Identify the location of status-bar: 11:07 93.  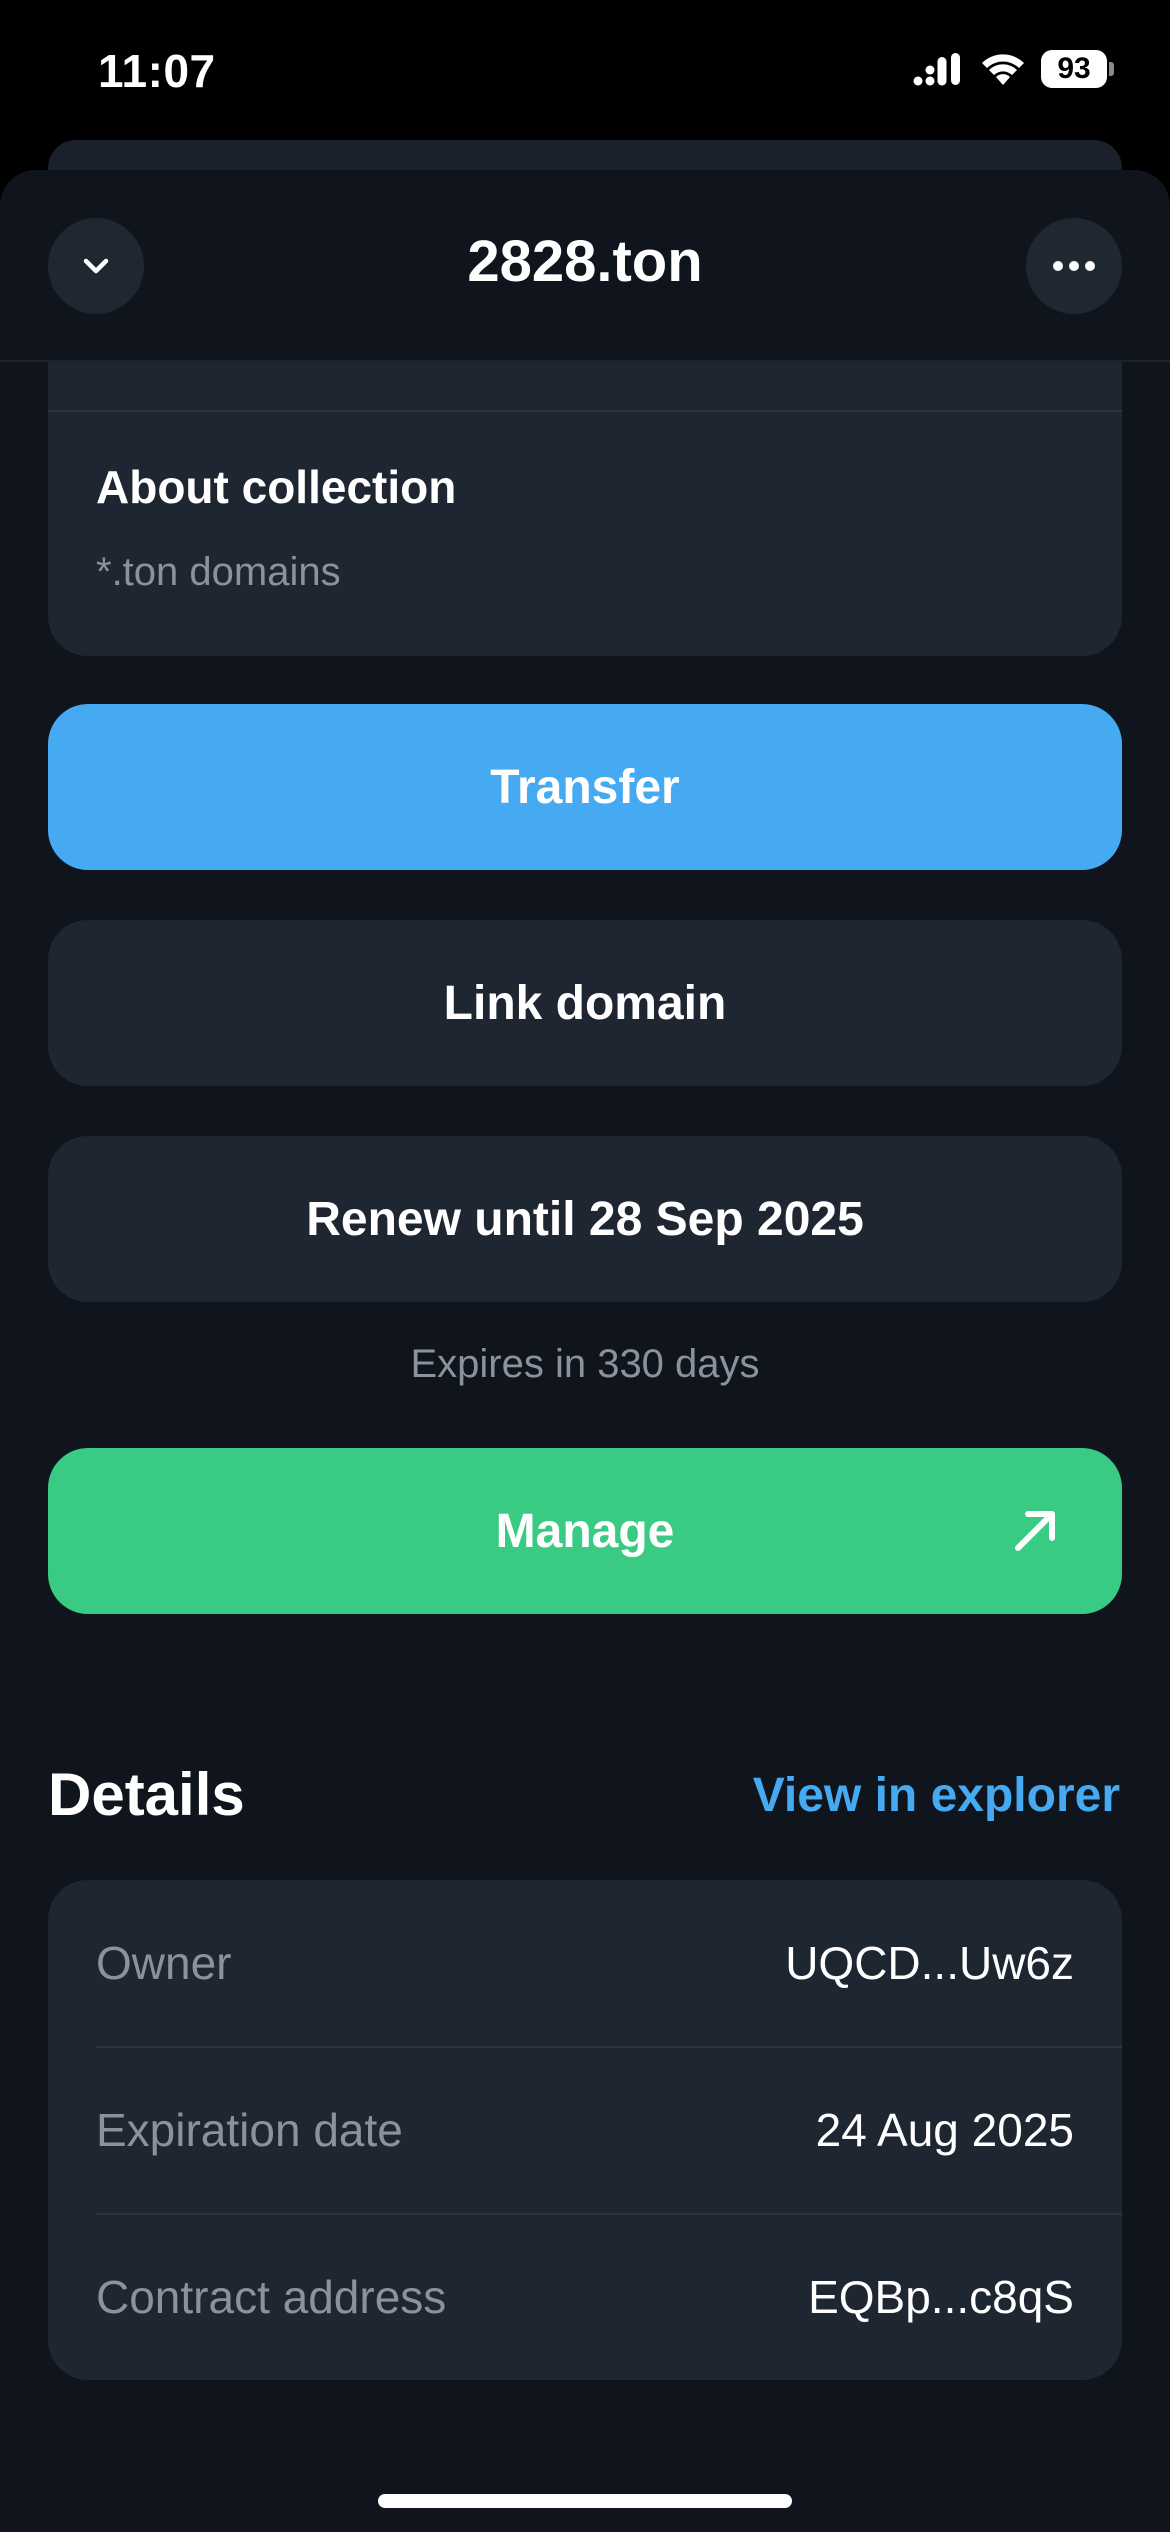
(585, 75).